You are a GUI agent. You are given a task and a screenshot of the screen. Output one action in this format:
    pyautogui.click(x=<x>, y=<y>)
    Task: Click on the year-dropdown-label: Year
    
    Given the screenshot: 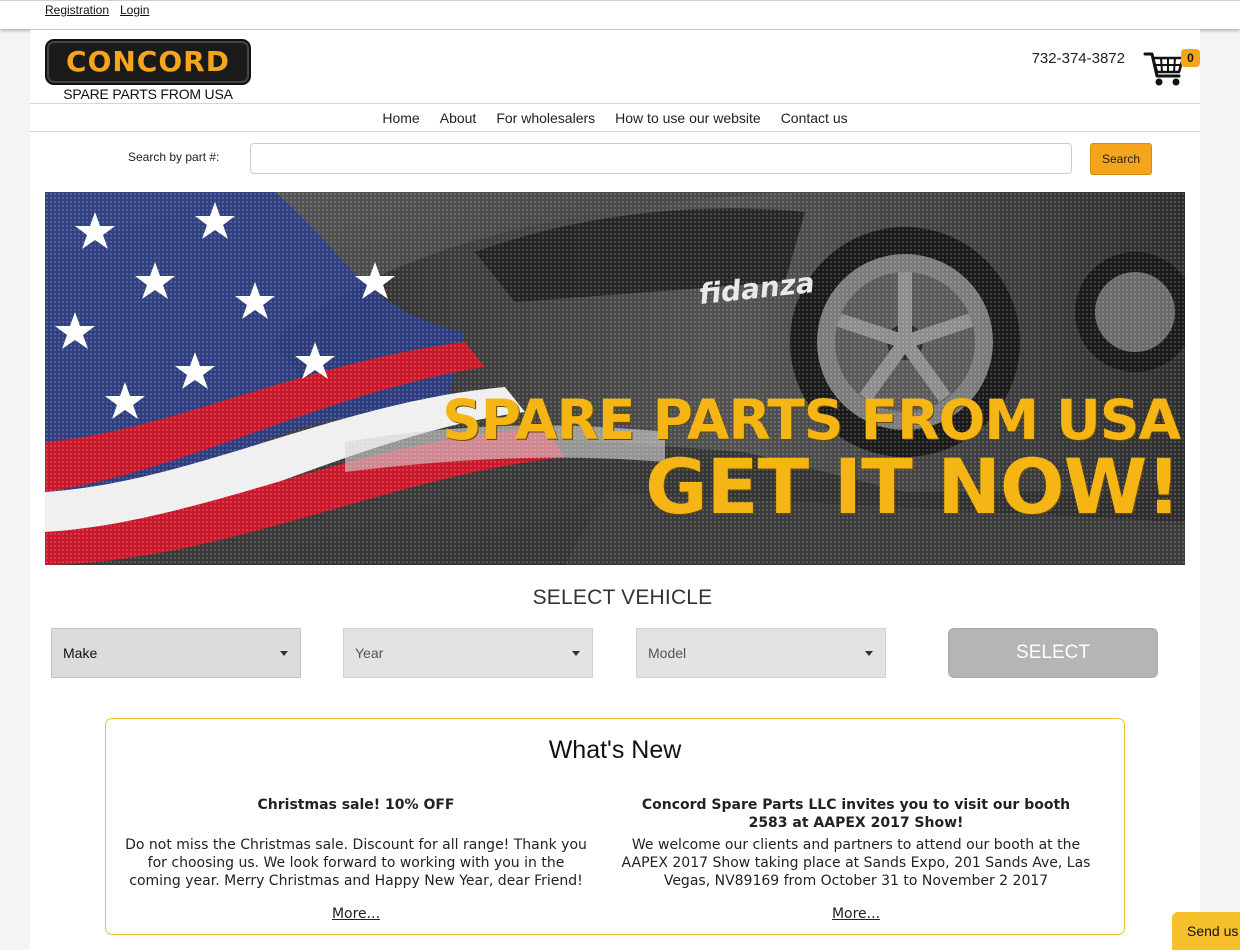 What is the action you would take?
    pyautogui.click(x=369, y=653)
    